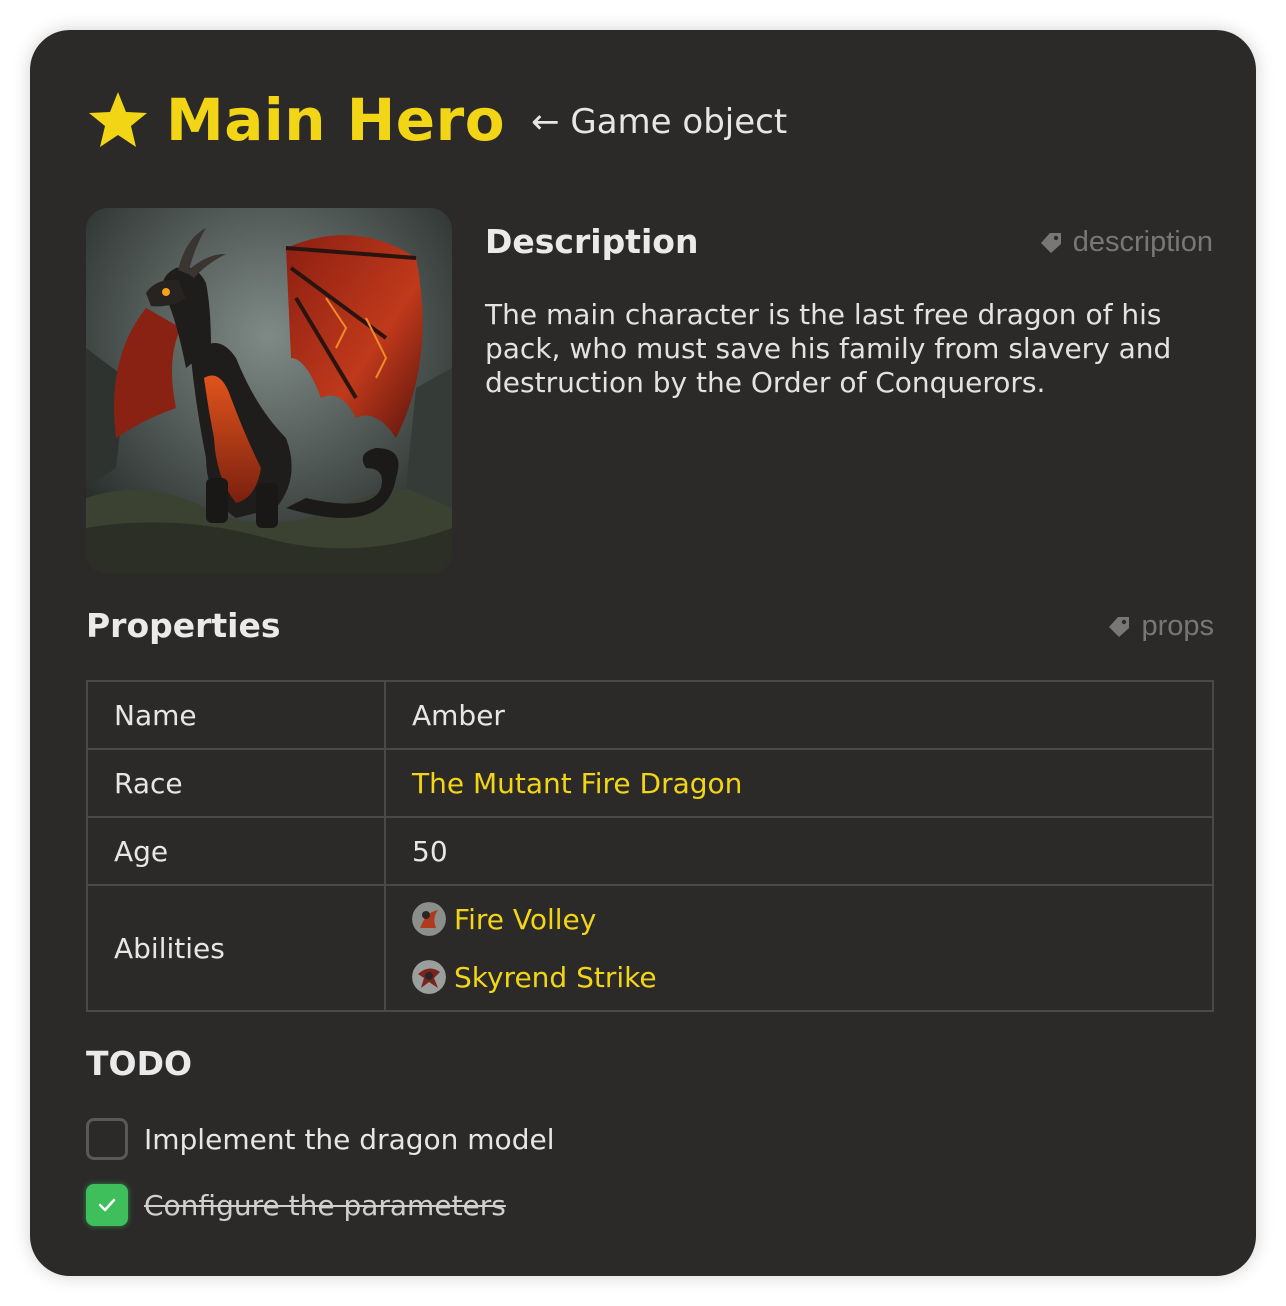 The height and width of the screenshot is (1306, 1286). I want to click on table-row: Race The Mutant Fire Dragon, so click(650, 783).